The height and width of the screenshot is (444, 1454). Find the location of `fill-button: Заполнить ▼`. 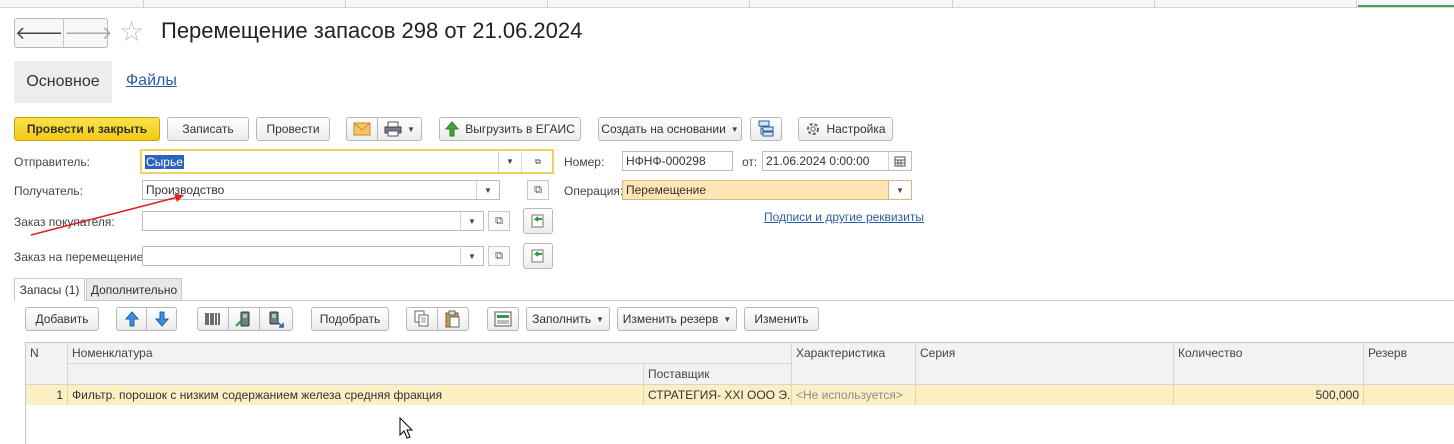

fill-button: Заполнить ▼ is located at coordinates (568, 319).